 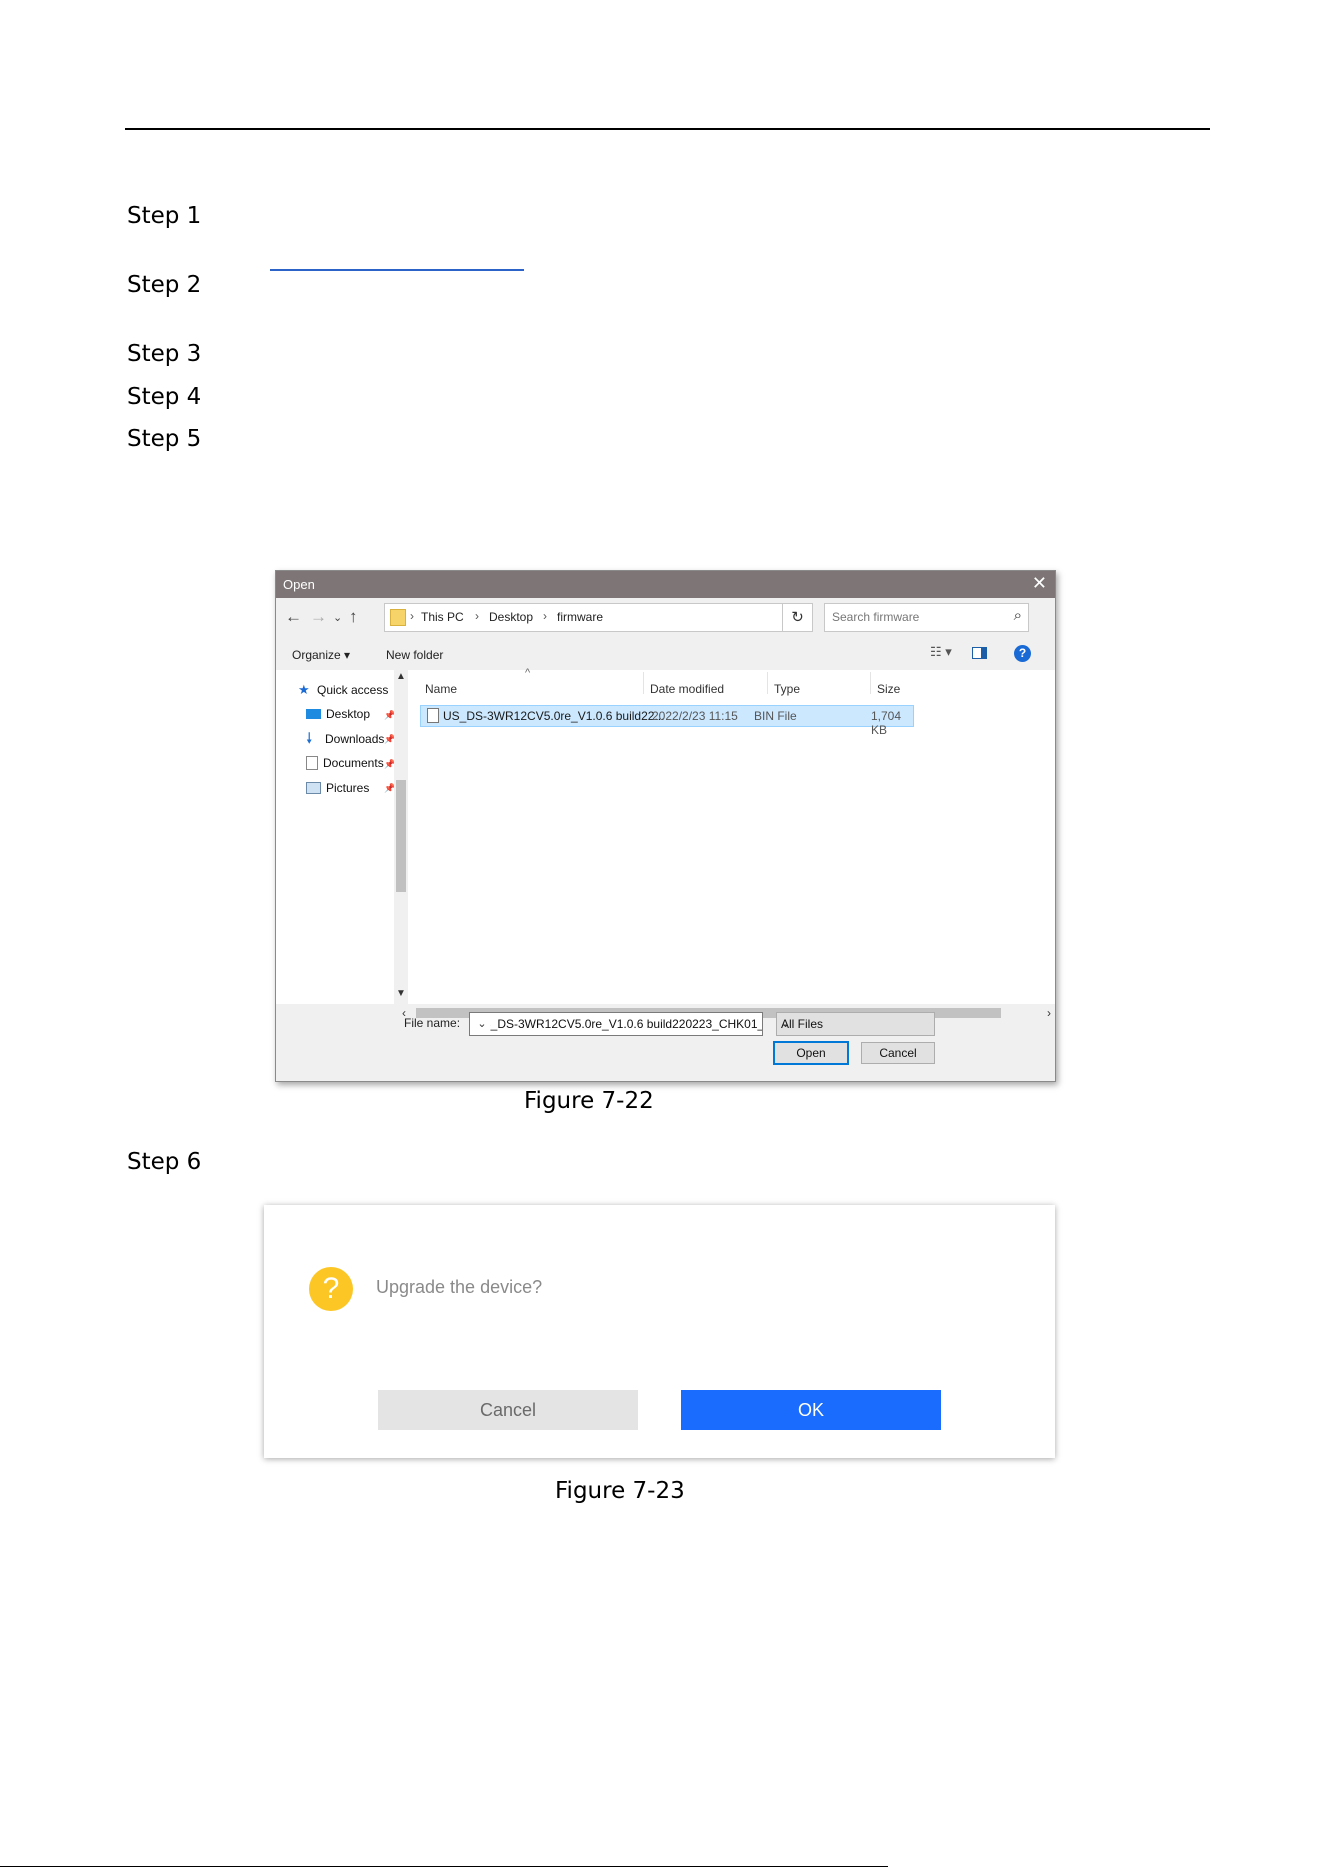 What do you see at coordinates (164, 354) in the screenshot?
I see `step-3-label: Step 3` at bounding box center [164, 354].